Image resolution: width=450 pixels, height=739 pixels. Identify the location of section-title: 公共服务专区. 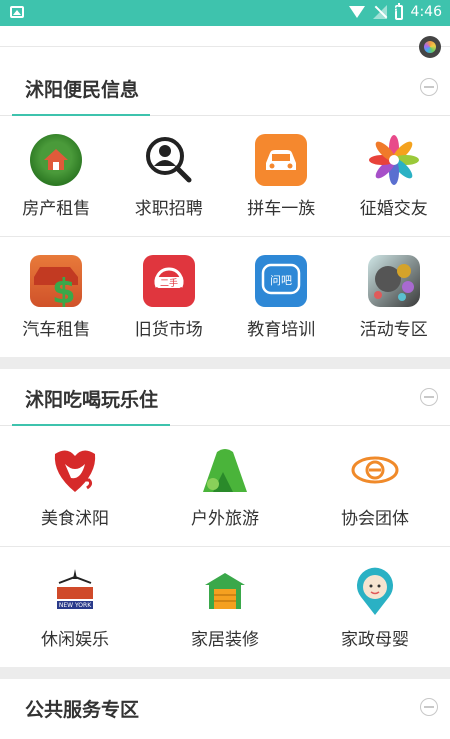
(82, 708).